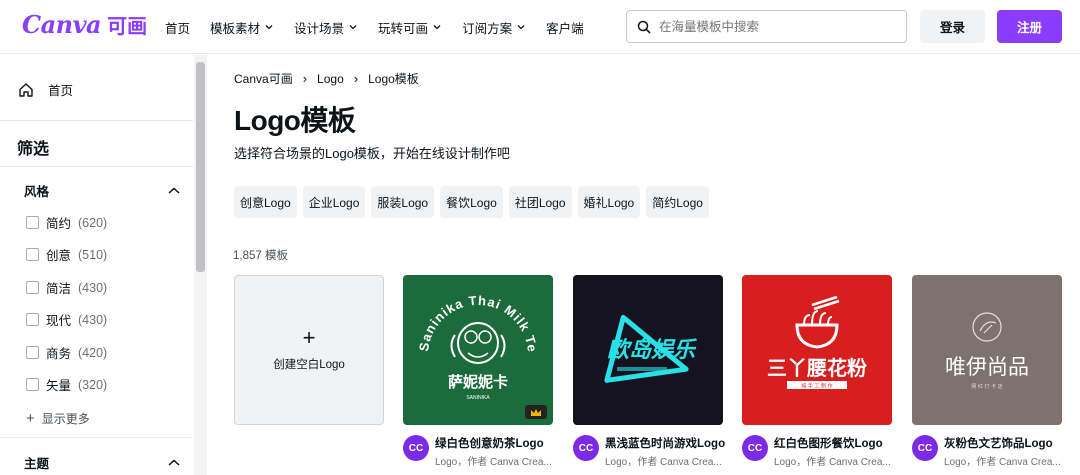 The image size is (1080, 475). What do you see at coordinates (665, 444) in the screenshot?
I see `template-title: 黑浅蓝色时尚游戏Logo` at bounding box center [665, 444].